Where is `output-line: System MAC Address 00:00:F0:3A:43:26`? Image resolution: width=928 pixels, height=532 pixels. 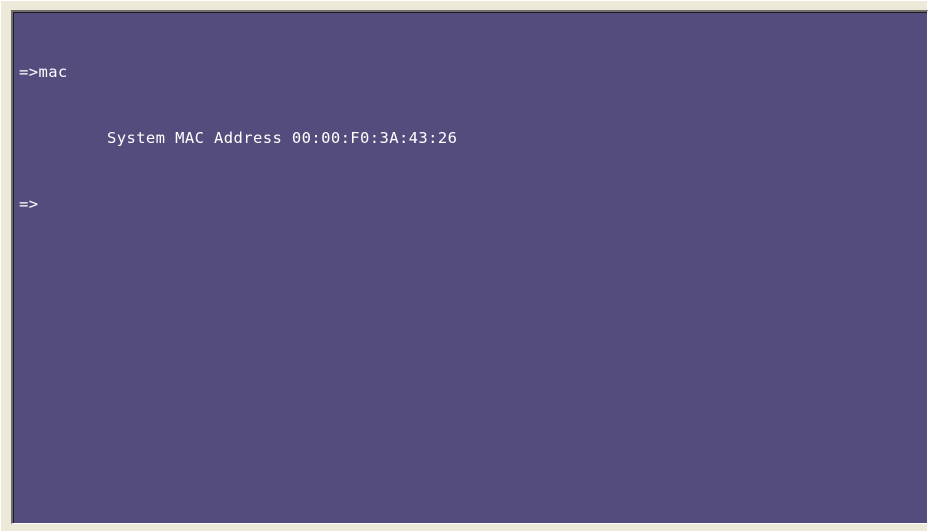
output-line: System MAC Address 00:00:F0:3A:43:26 is located at coordinates (471, 138).